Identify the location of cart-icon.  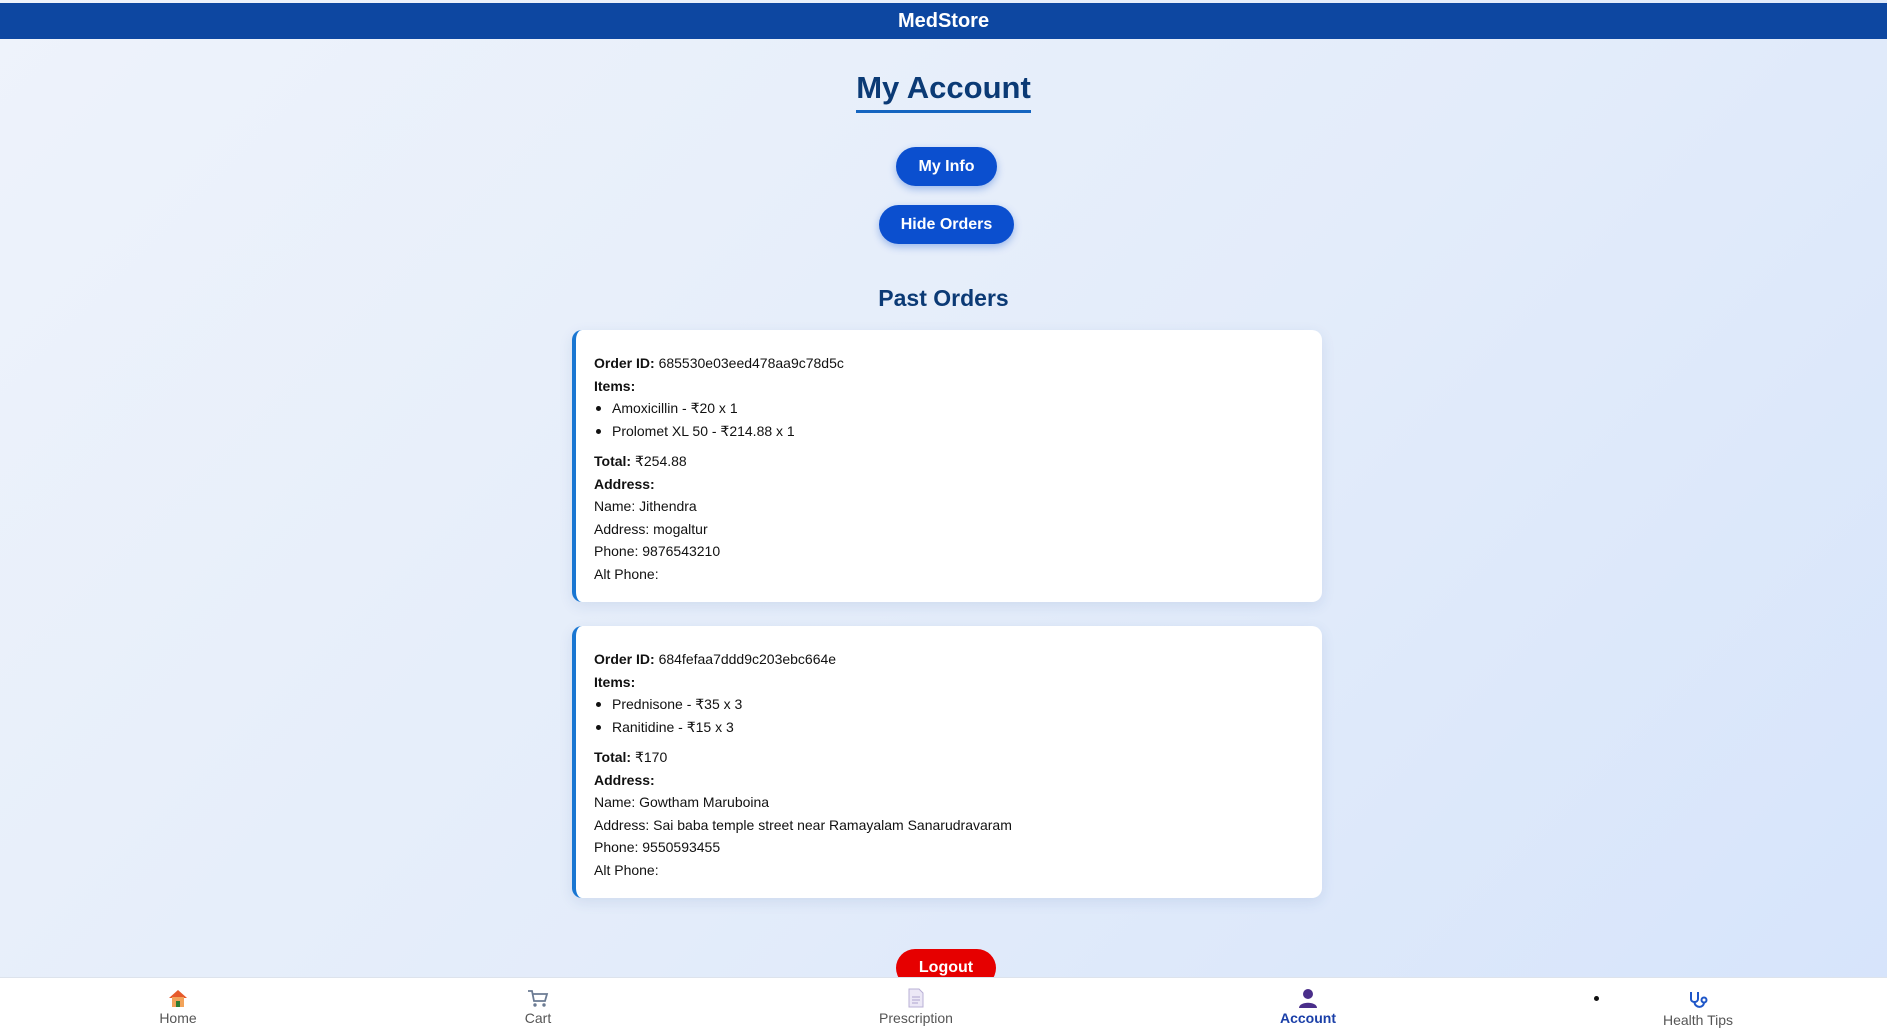
(538, 998).